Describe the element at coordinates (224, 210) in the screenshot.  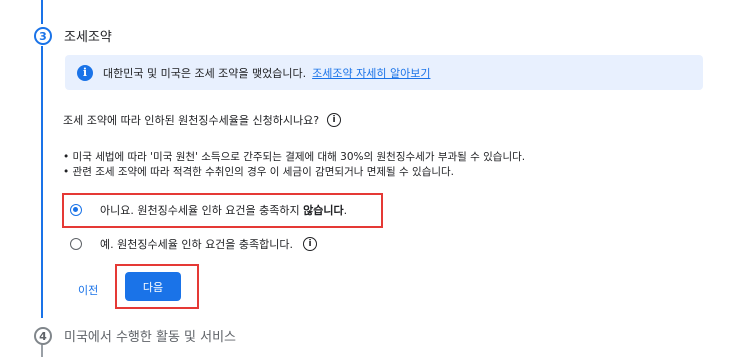
I see `option-no-label: 아니요. 원천징수세율 인하 요건을 충족하지 않습니다.` at that location.